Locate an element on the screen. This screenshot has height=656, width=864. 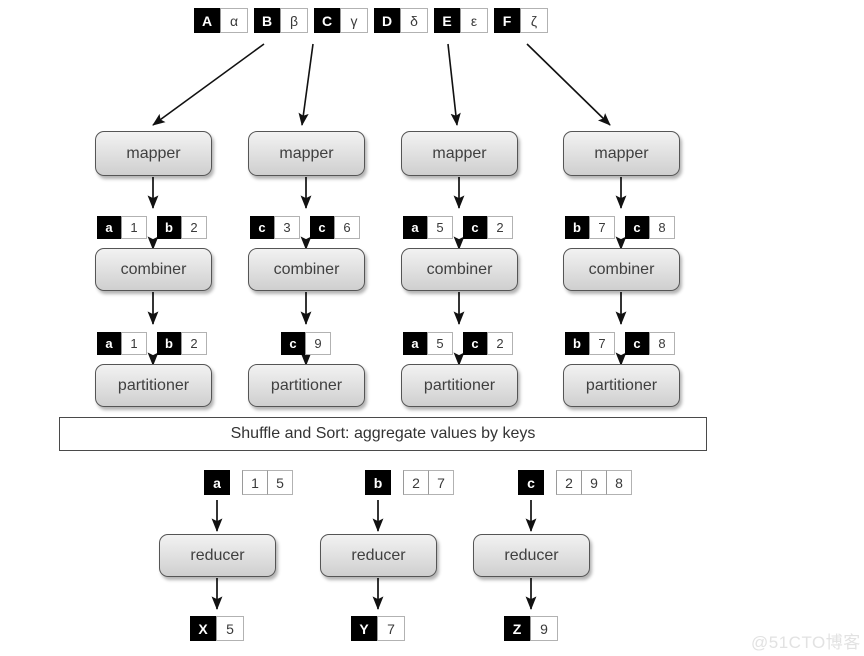
pair-value: α is located at coordinates (234, 20).